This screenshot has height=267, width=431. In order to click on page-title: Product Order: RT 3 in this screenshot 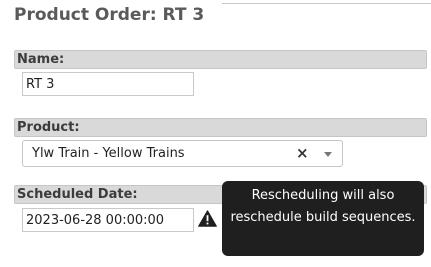, I will do `click(109, 15)`.